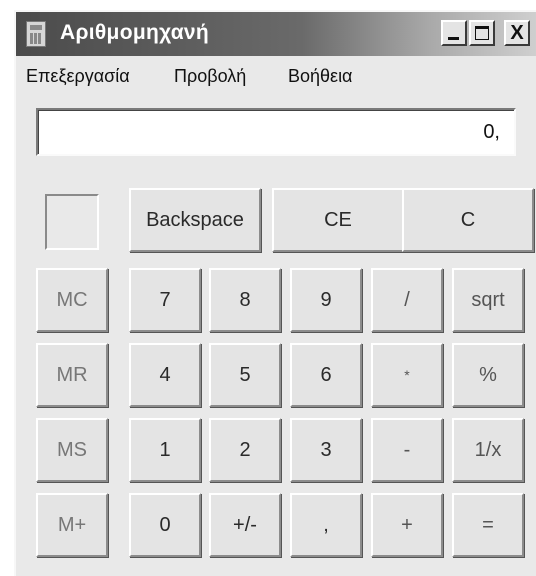 The width and height of the screenshot is (536, 576). Describe the element at coordinates (276, 77) in the screenshot. I see `menu-bar: Επεξεργασία Προβολή Βοήθεια` at that location.